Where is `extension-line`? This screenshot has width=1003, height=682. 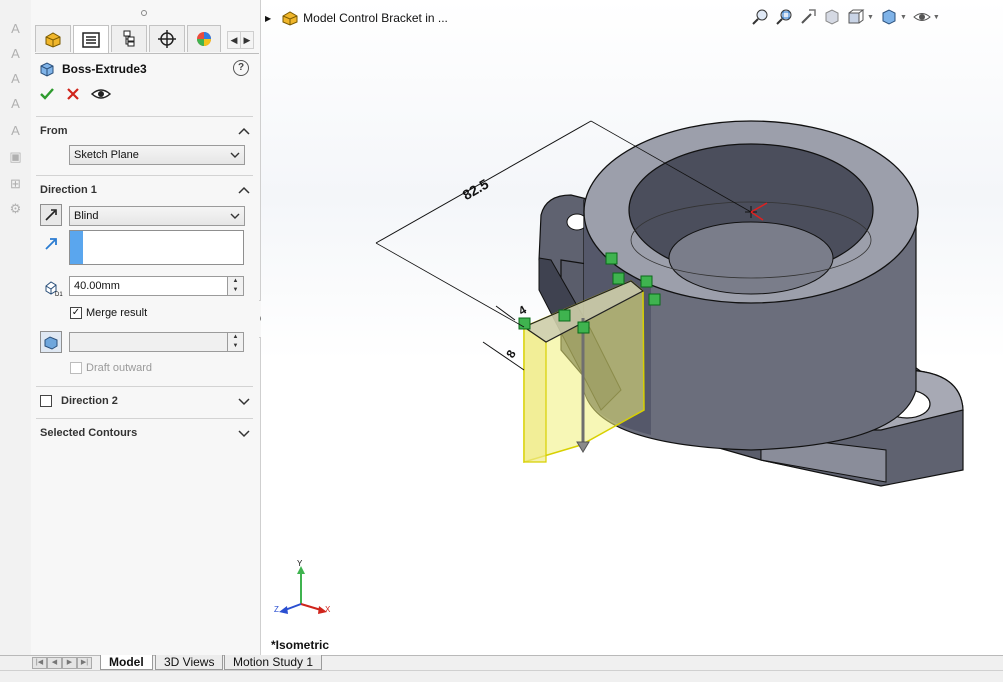 extension-line is located at coordinates (450, 285).